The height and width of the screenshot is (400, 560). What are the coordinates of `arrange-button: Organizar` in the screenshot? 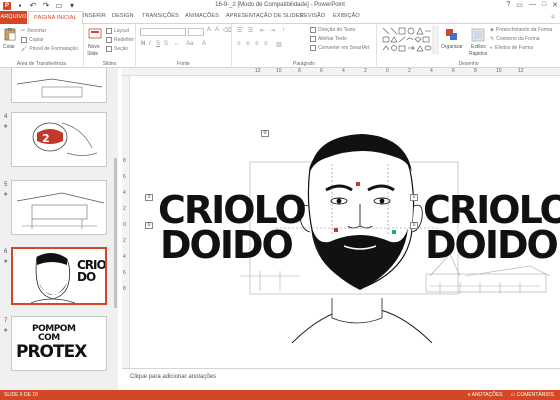 It's located at (452, 47).